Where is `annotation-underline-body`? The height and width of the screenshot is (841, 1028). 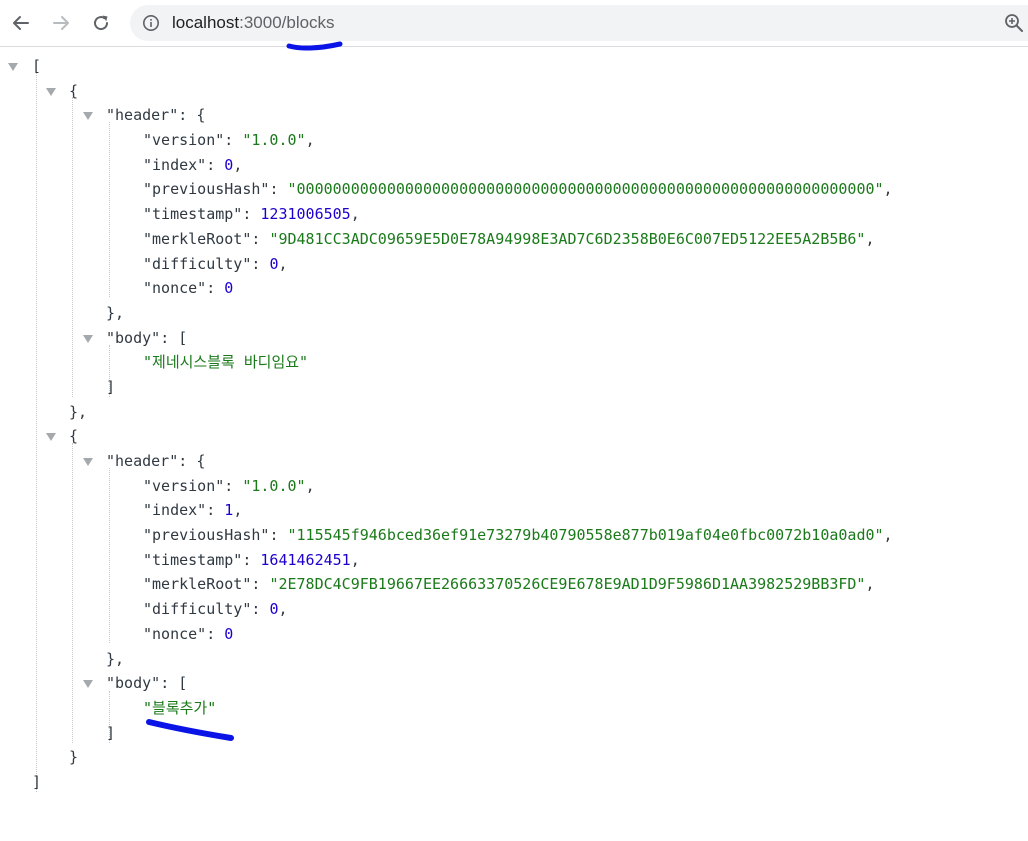
annotation-underline-body is located at coordinates (190, 730).